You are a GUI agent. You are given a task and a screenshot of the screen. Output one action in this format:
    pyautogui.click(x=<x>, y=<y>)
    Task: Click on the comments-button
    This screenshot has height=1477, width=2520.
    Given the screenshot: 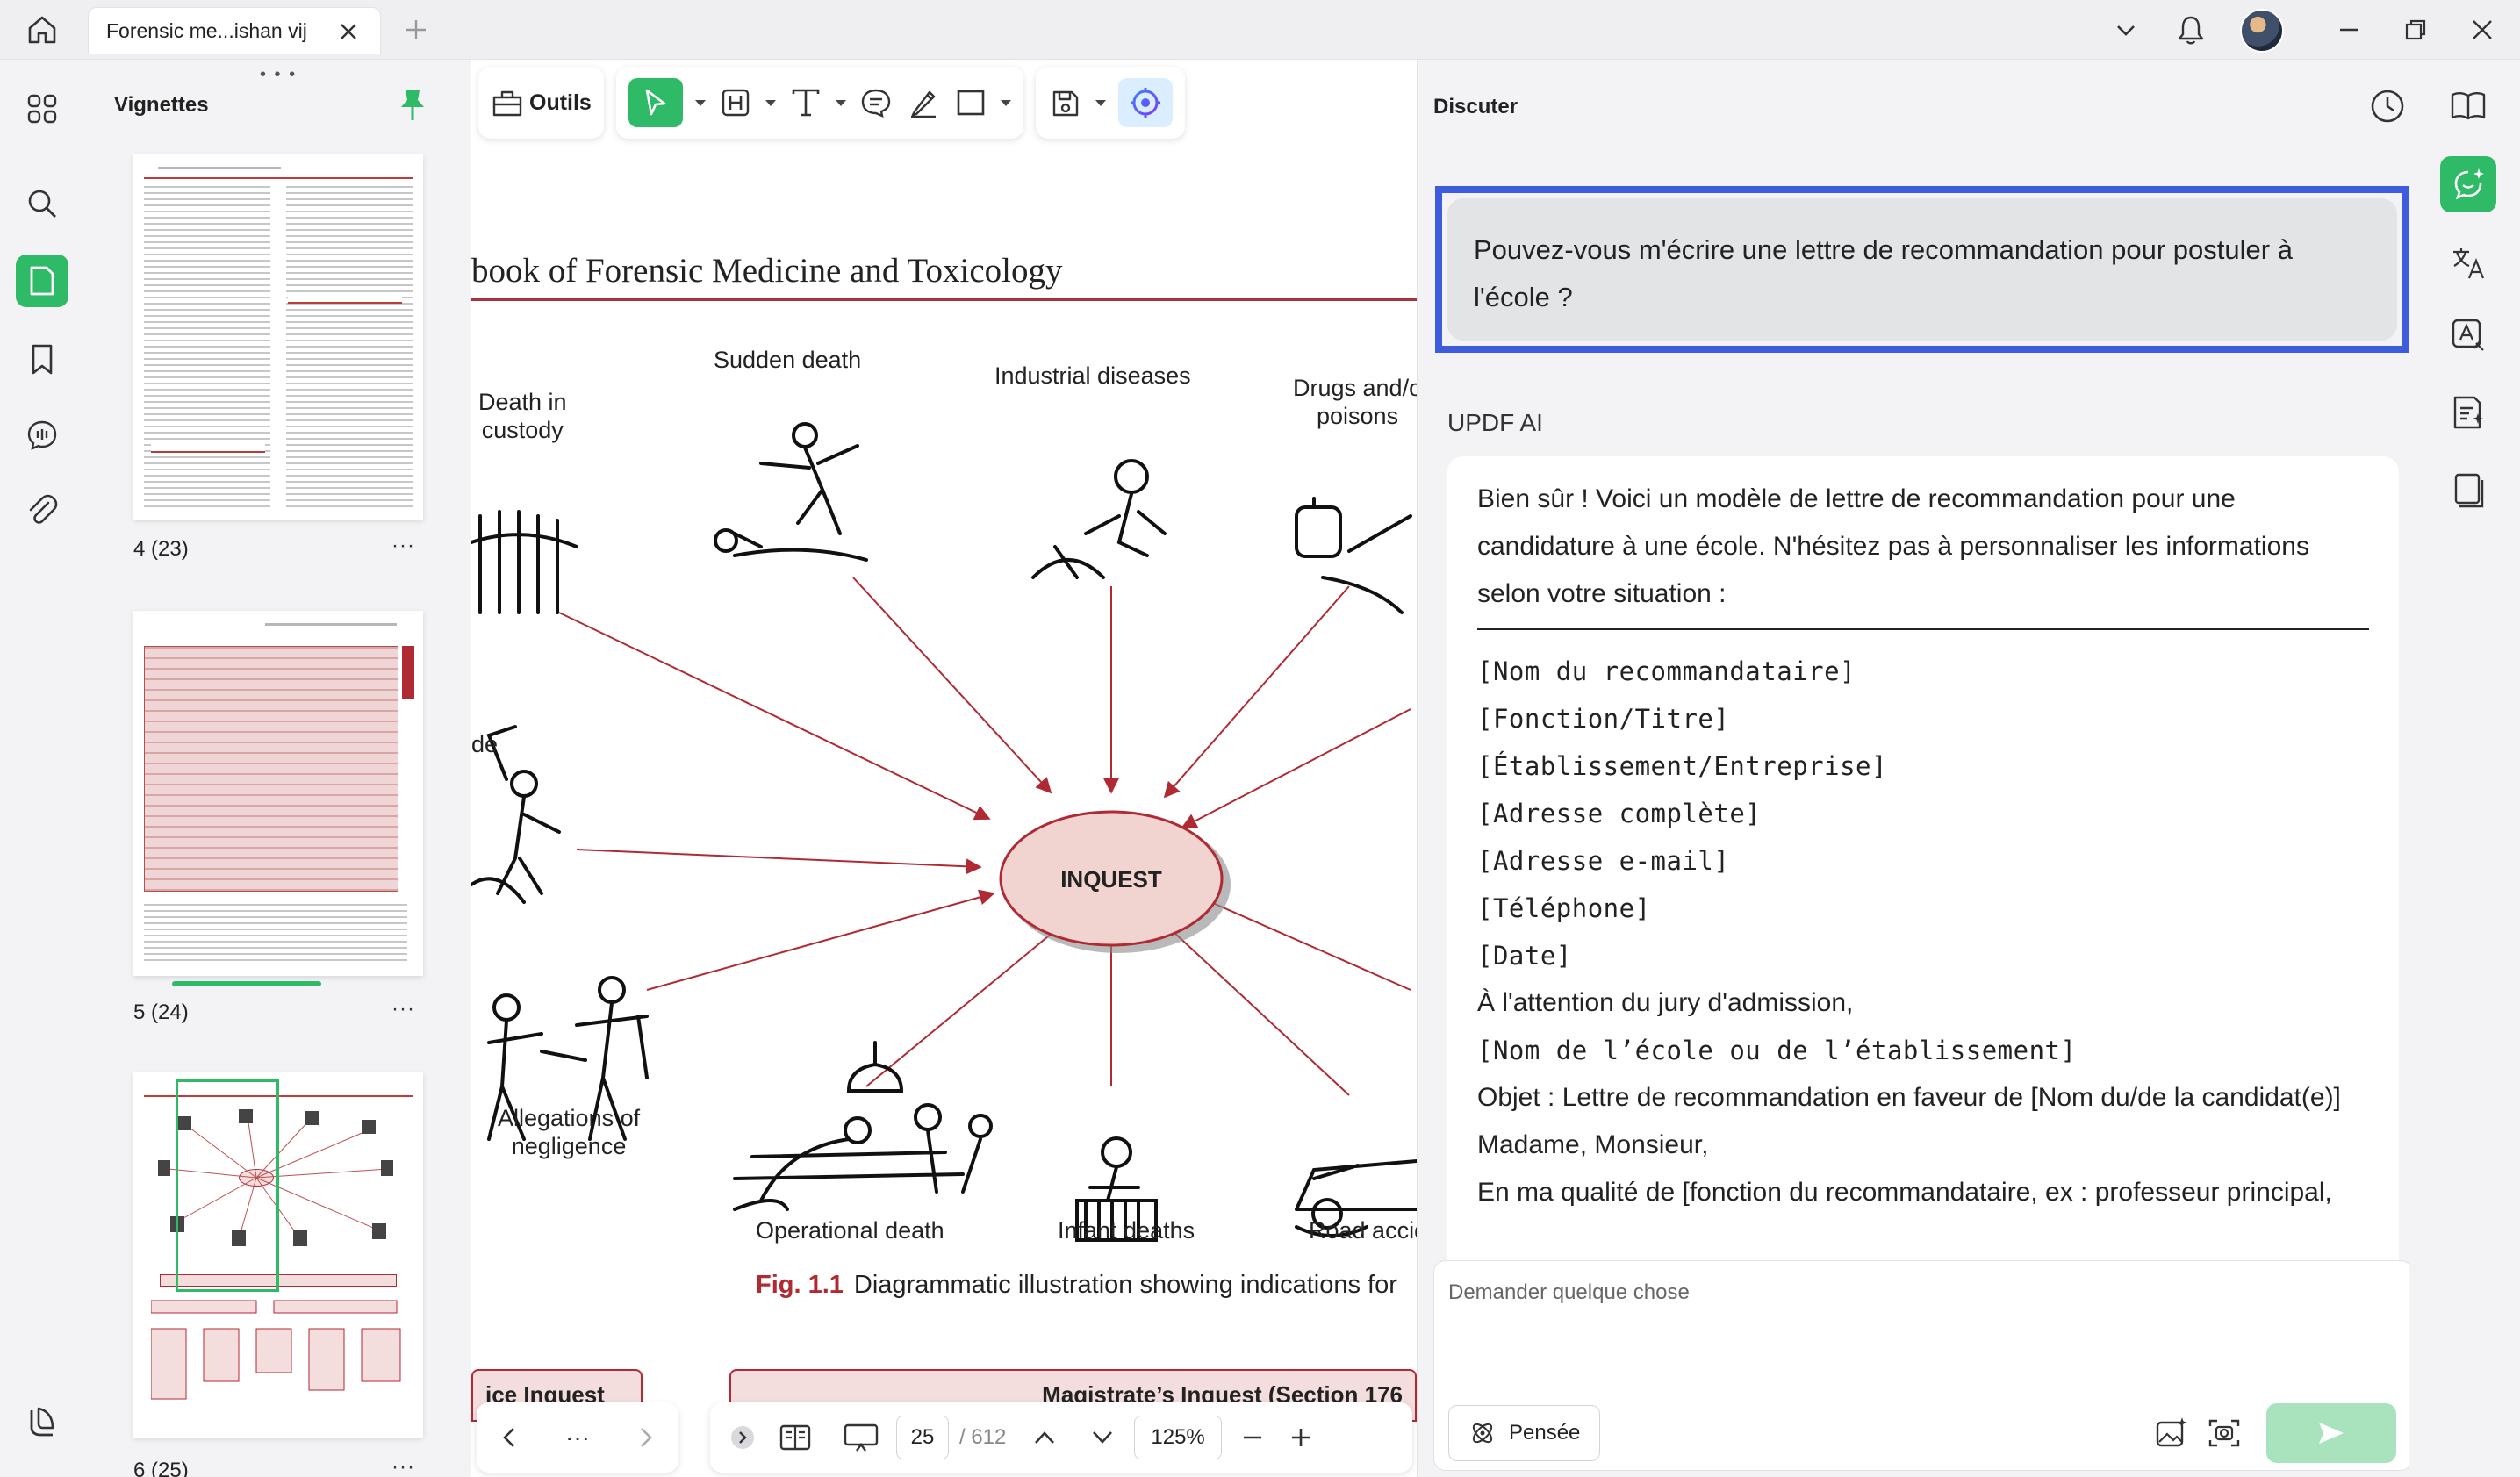 What is the action you would take?
    pyautogui.click(x=42, y=435)
    